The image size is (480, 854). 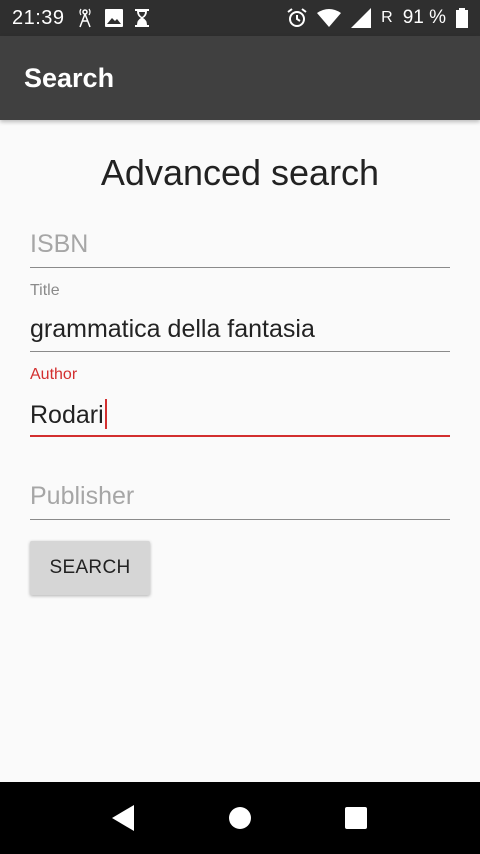 What do you see at coordinates (45, 290) in the screenshot?
I see `title-label: Title` at bounding box center [45, 290].